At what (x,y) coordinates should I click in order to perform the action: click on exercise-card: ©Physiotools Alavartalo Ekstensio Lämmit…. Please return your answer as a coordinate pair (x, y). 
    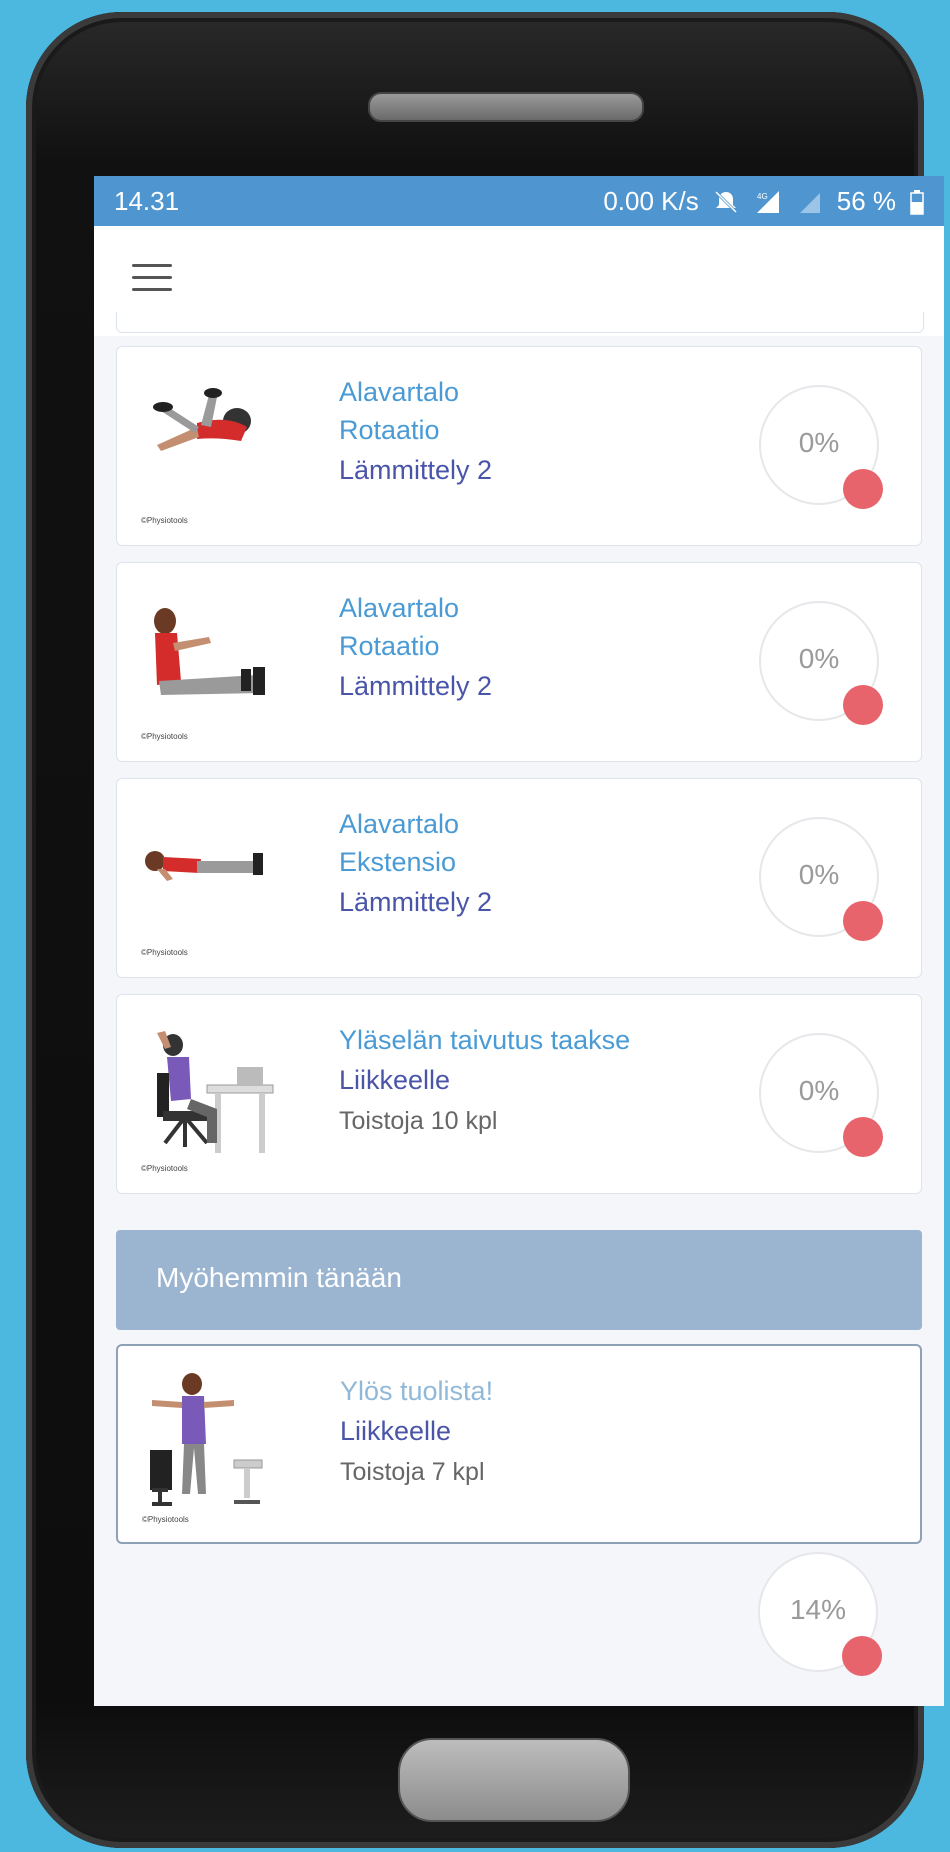
    Looking at the image, I should click on (519, 878).